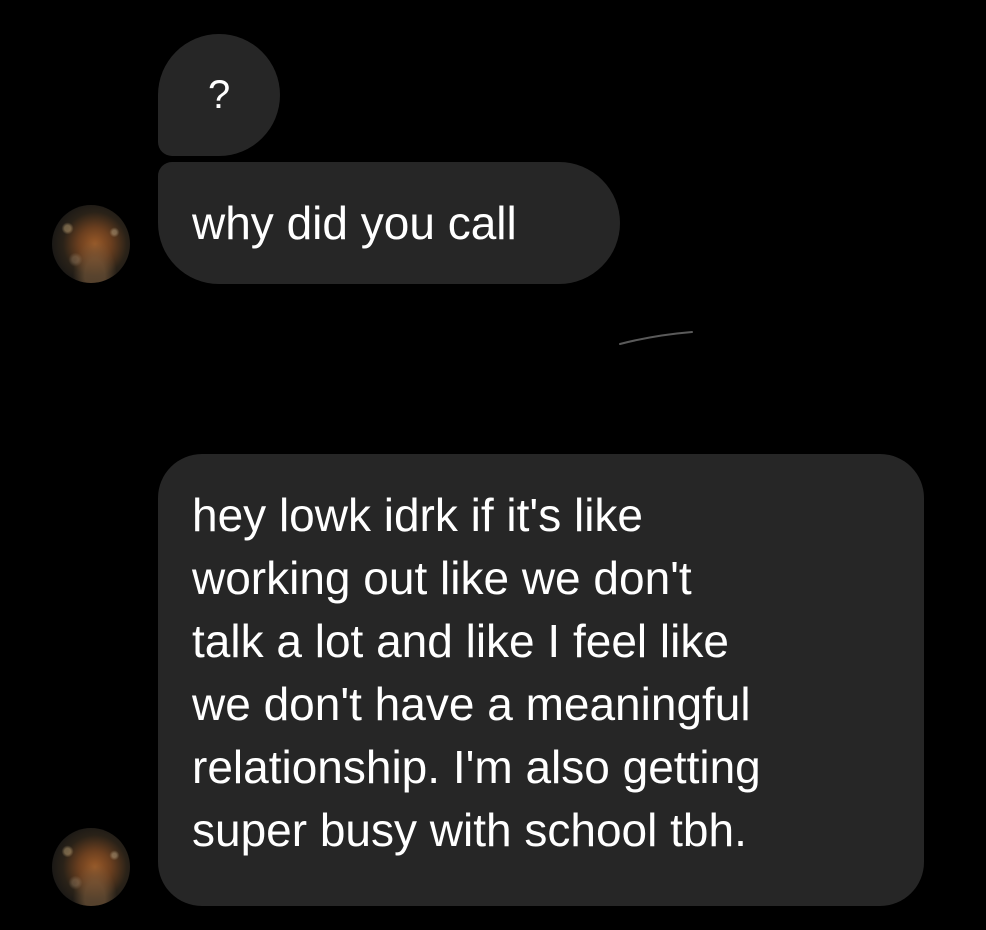  I want to click on received-message-bubble: ?, so click(219, 95).